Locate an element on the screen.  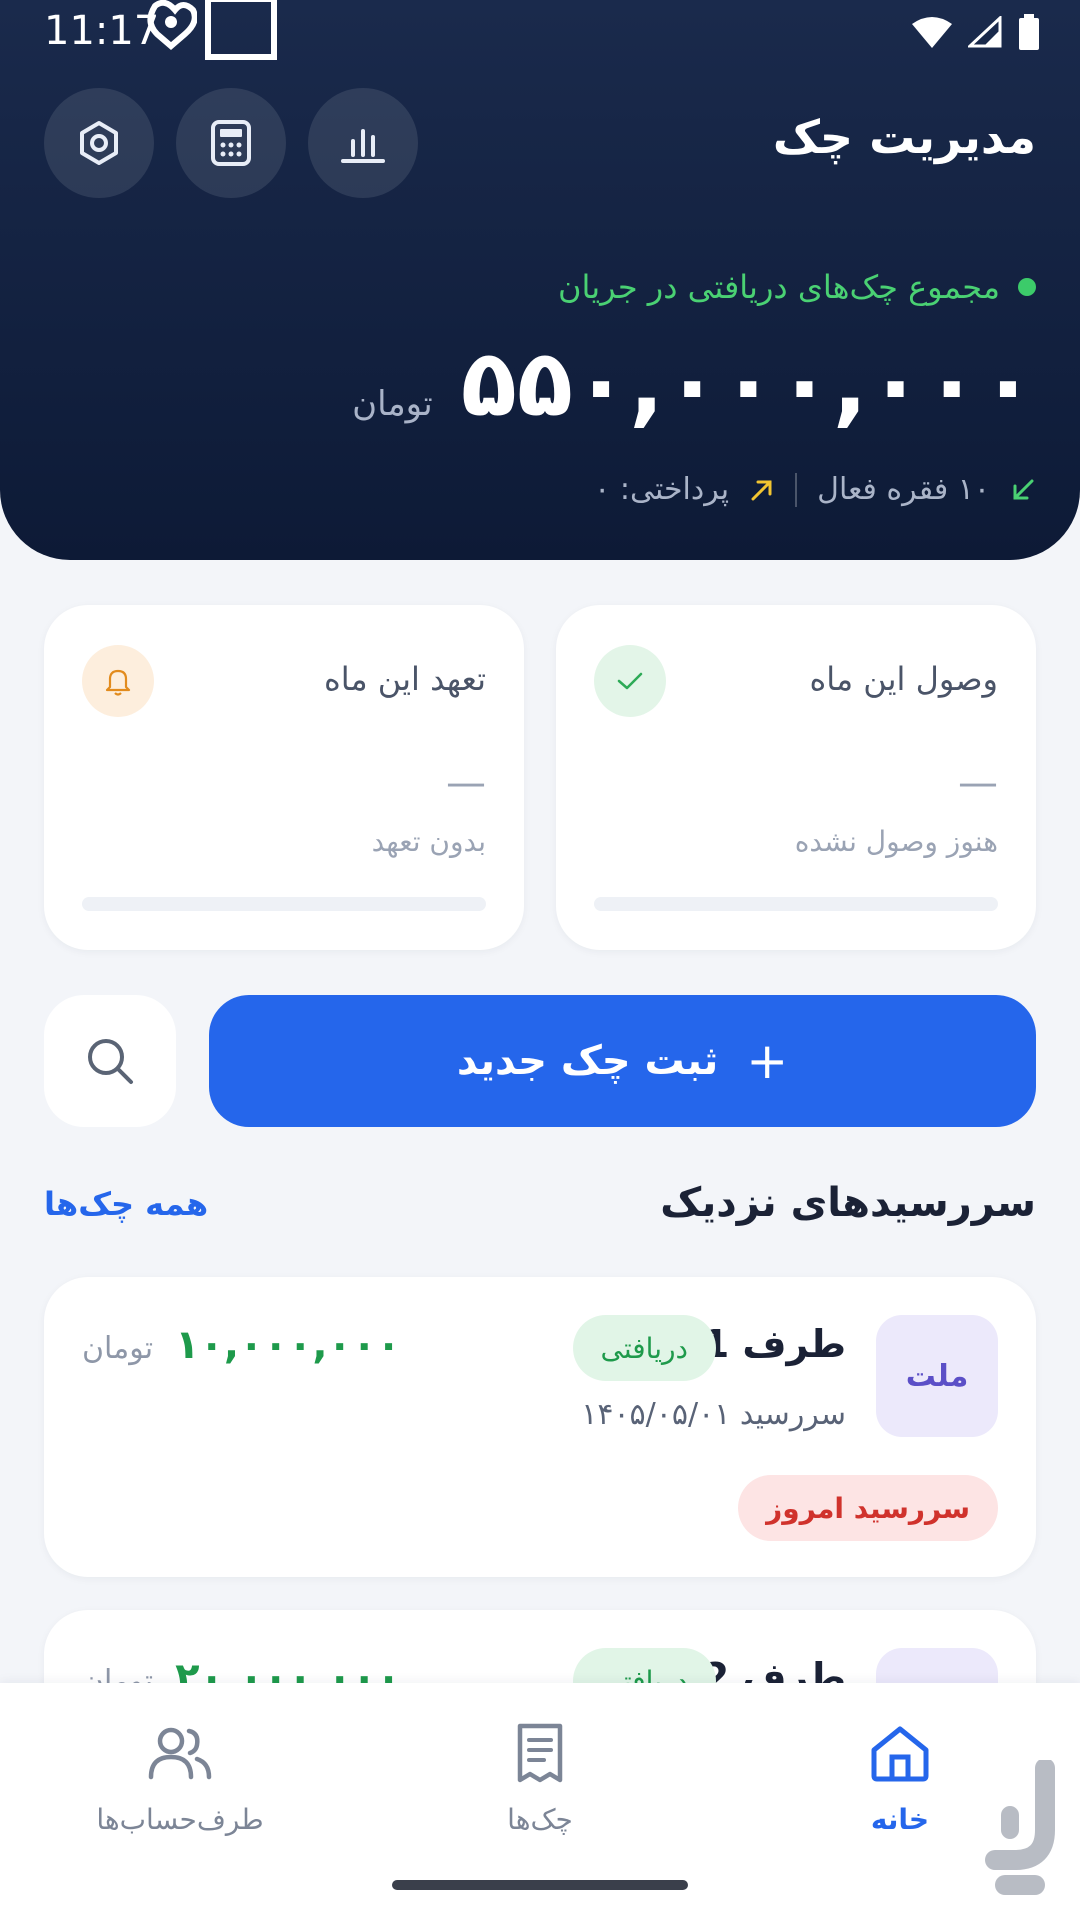
card-subtext: بدون تعهد is located at coordinates (428, 841).